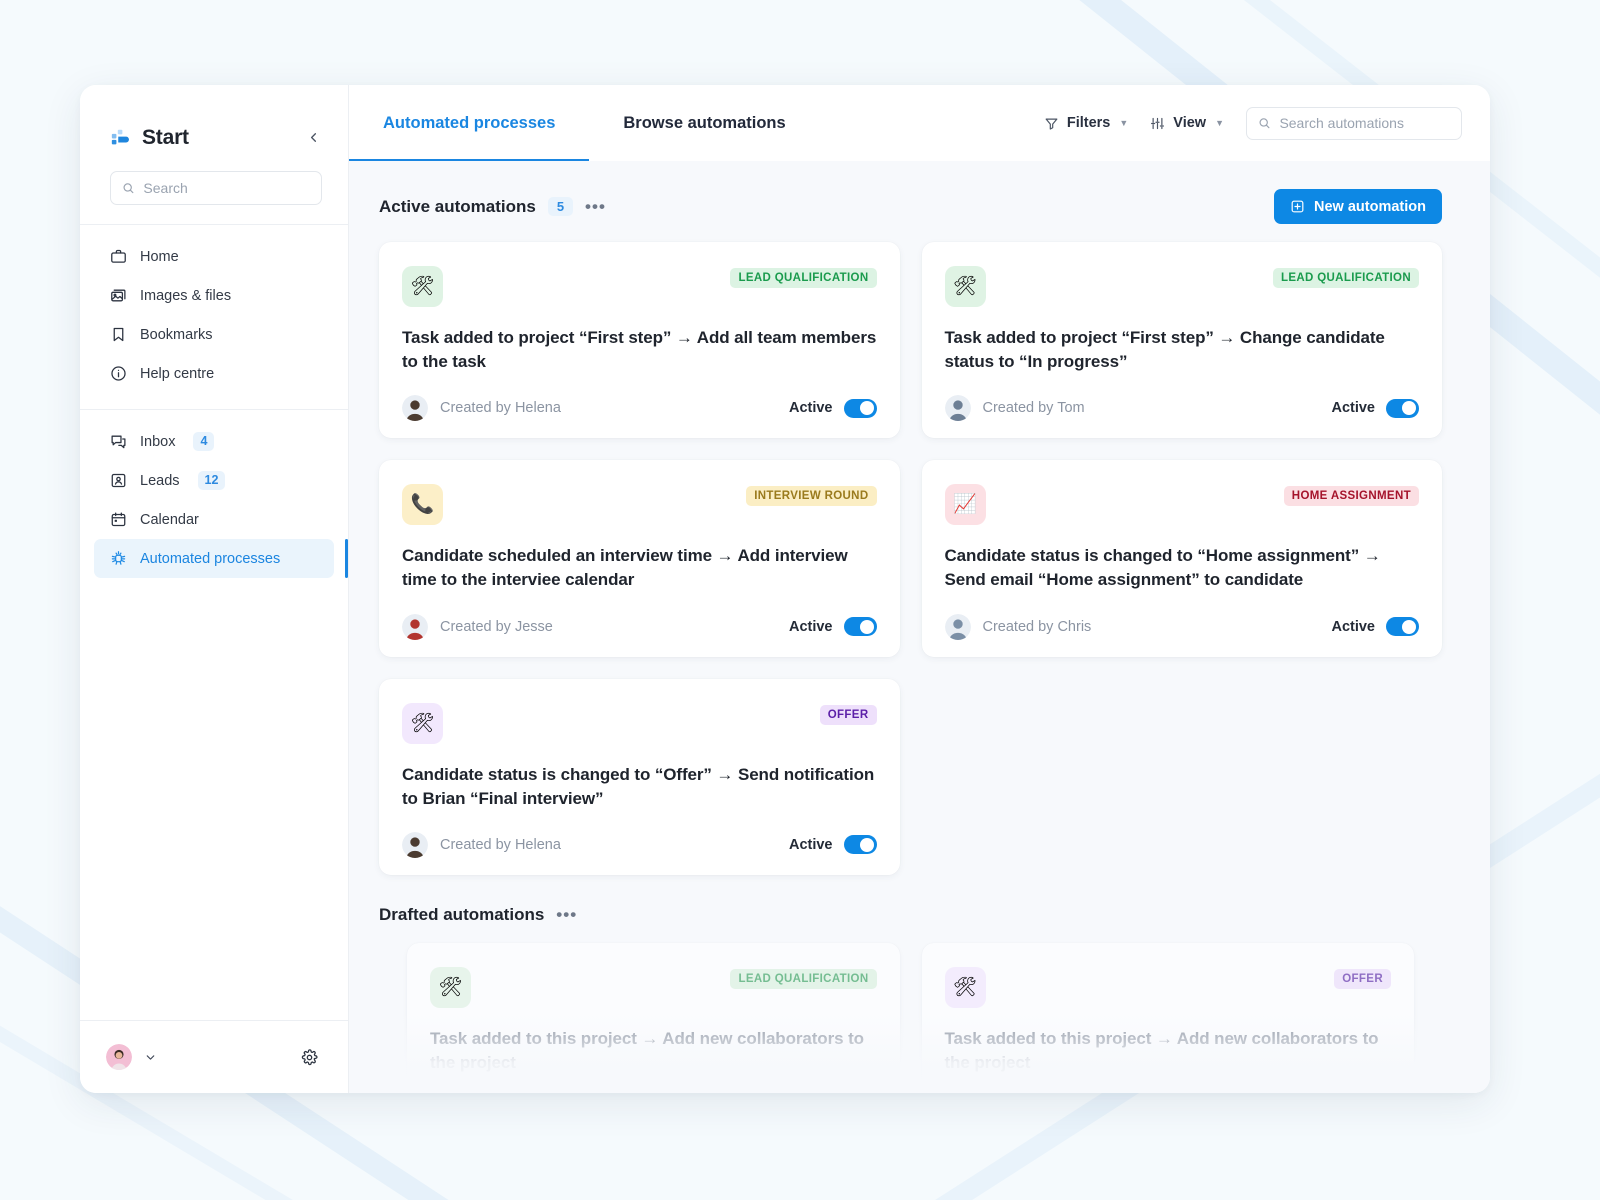 The width and height of the screenshot is (1600, 1200). Describe the element at coordinates (214, 589) in the screenshot. I see `sidebar: Start Home Imag` at that location.